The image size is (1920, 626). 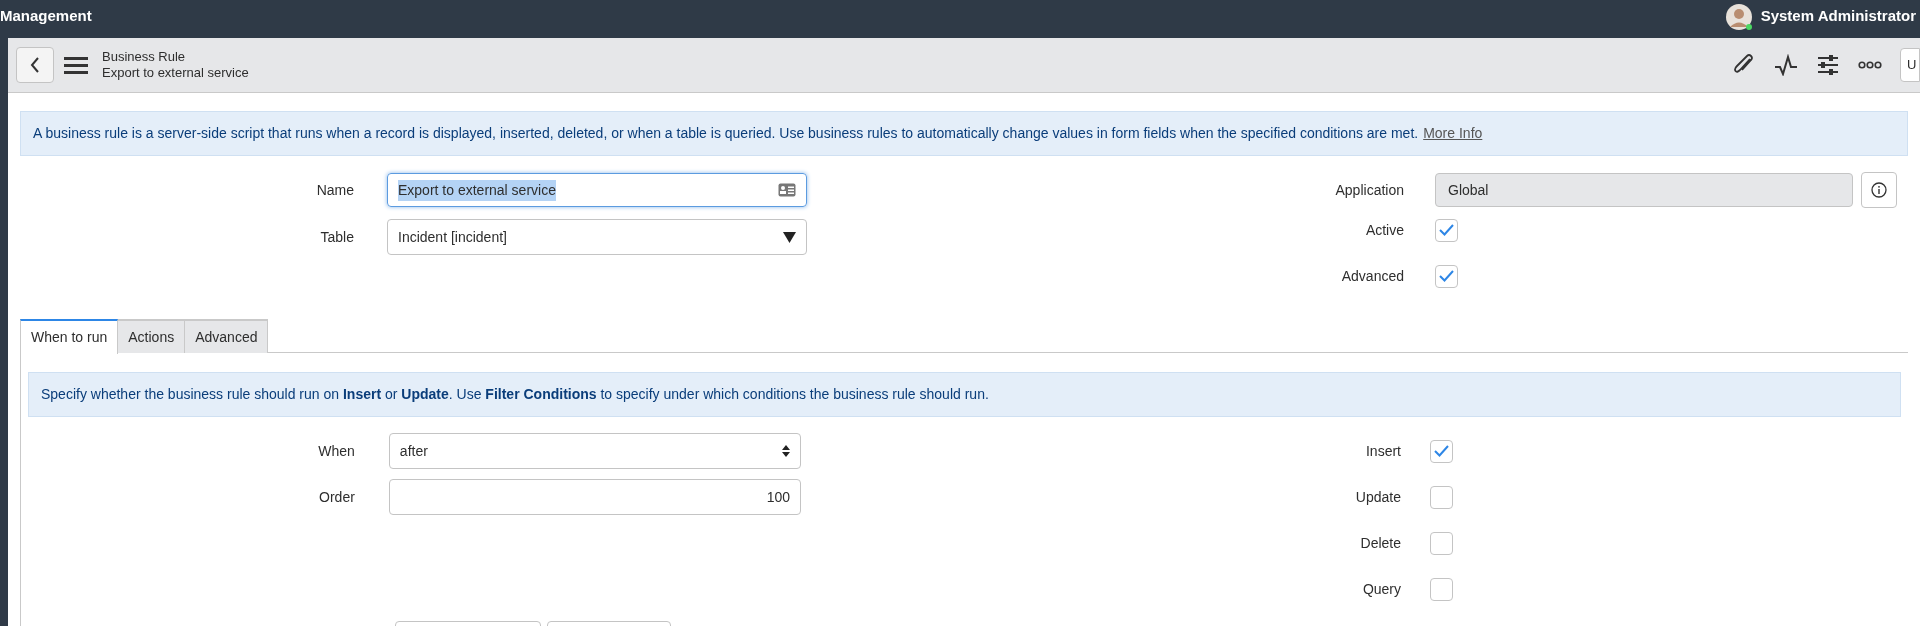 I want to click on menu-icon, so click(x=76, y=65).